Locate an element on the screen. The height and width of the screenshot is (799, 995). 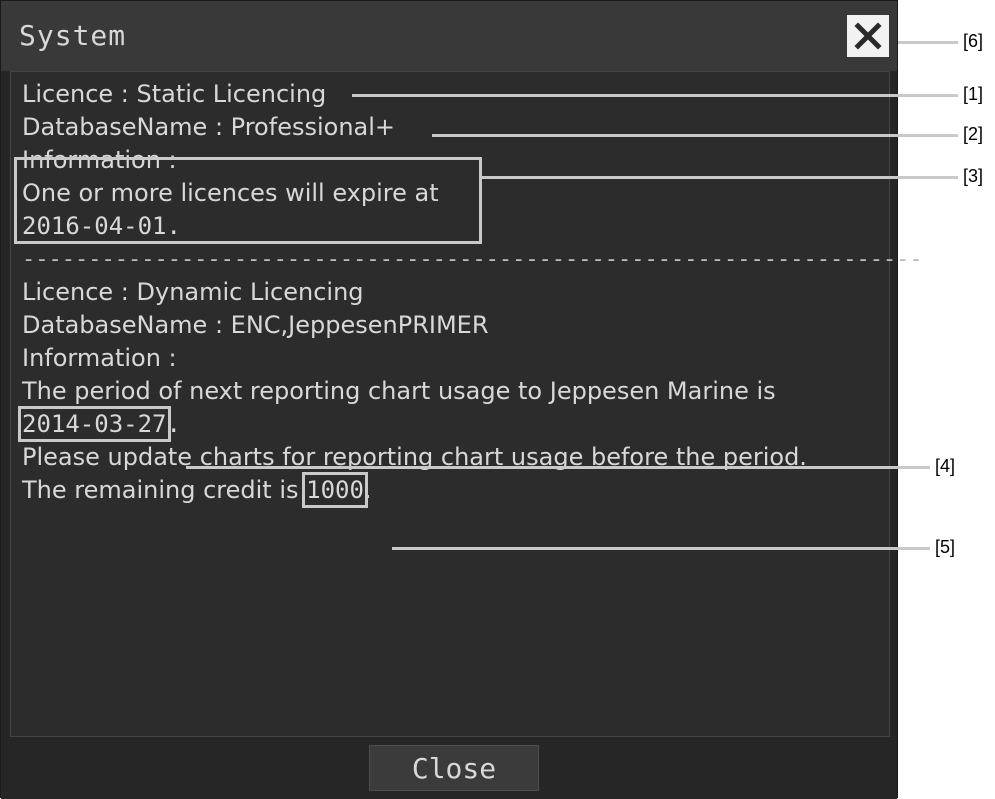
credit-prefix: The remaining credit is is located at coordinates (164, 490).